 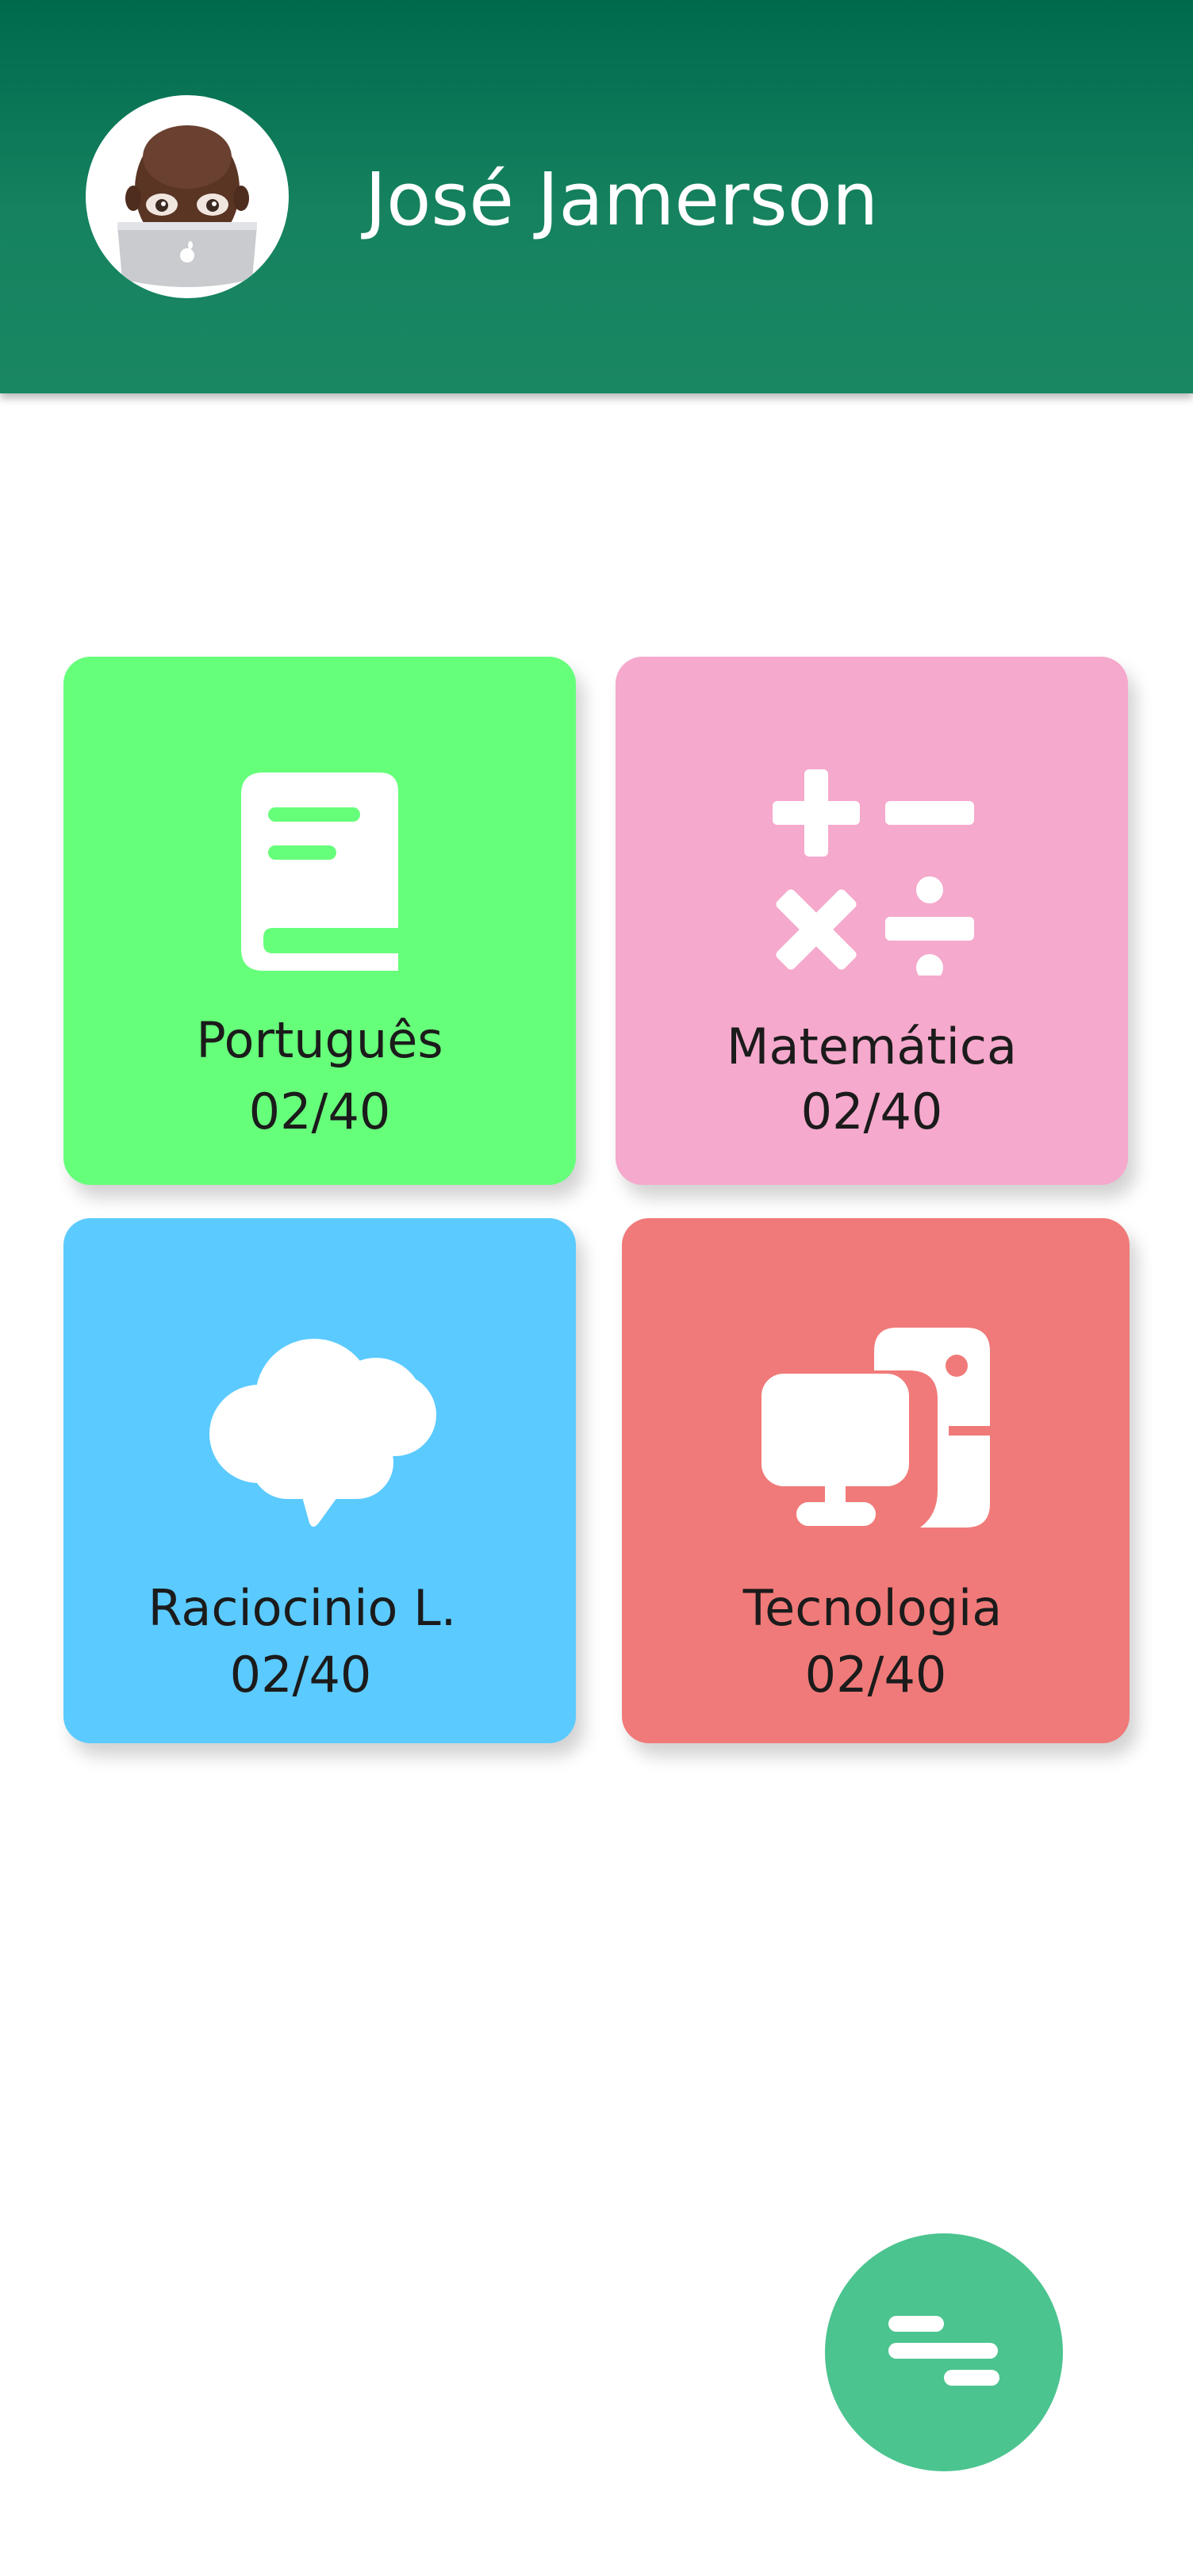 I want to click on subject-card-matematica: Matemática 02/40, so click(x=872, y=921).